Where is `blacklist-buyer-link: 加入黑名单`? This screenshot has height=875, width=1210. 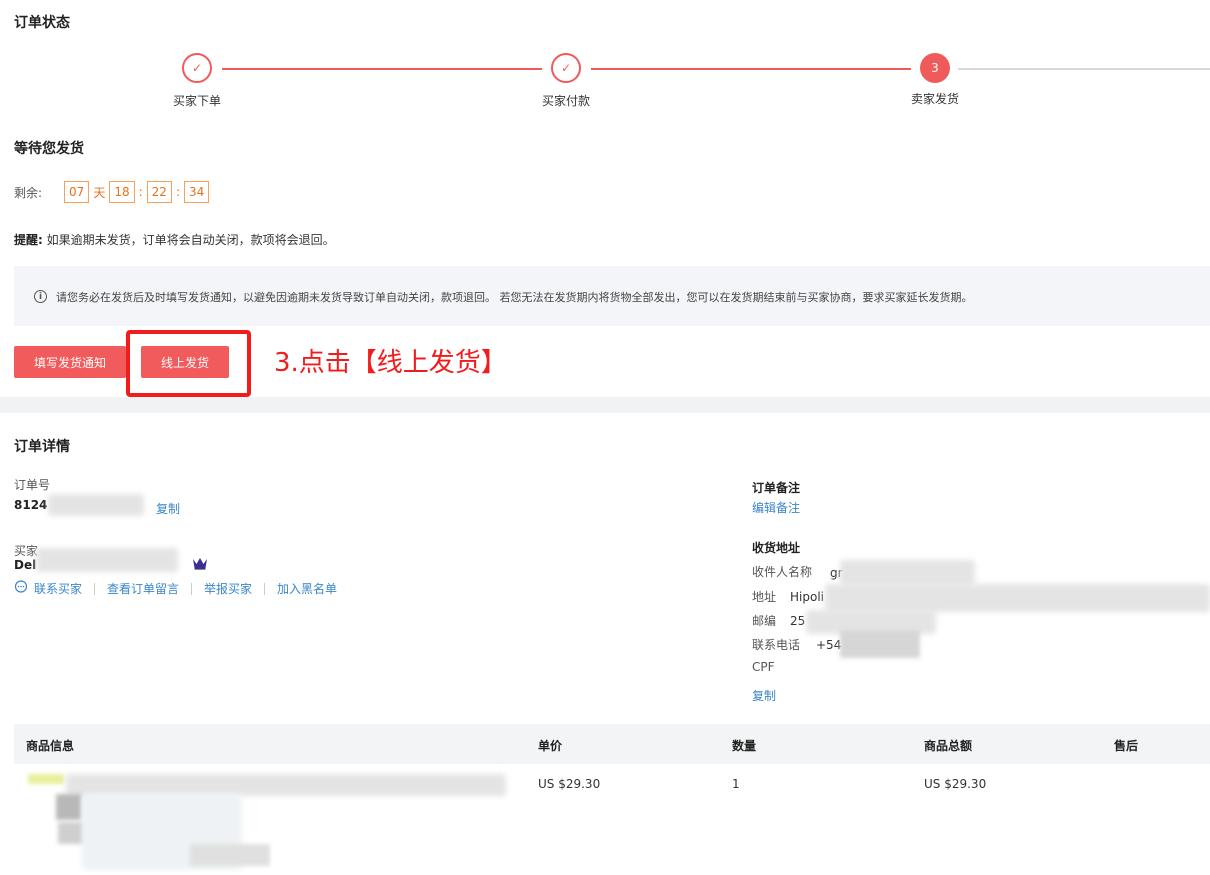 blacklist-buyer-link: 加入黑名单 is located at coordinates (307, 588).